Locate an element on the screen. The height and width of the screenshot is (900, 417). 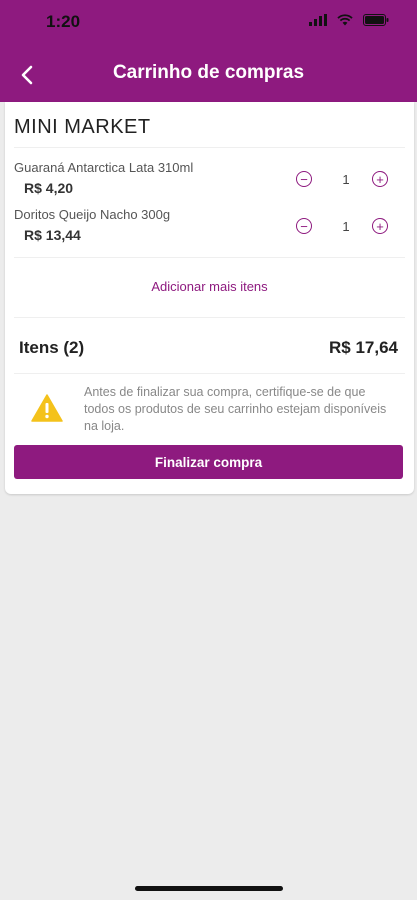
app-header: 1:20 Carrinho de compras is located at coordinates (208, 51).